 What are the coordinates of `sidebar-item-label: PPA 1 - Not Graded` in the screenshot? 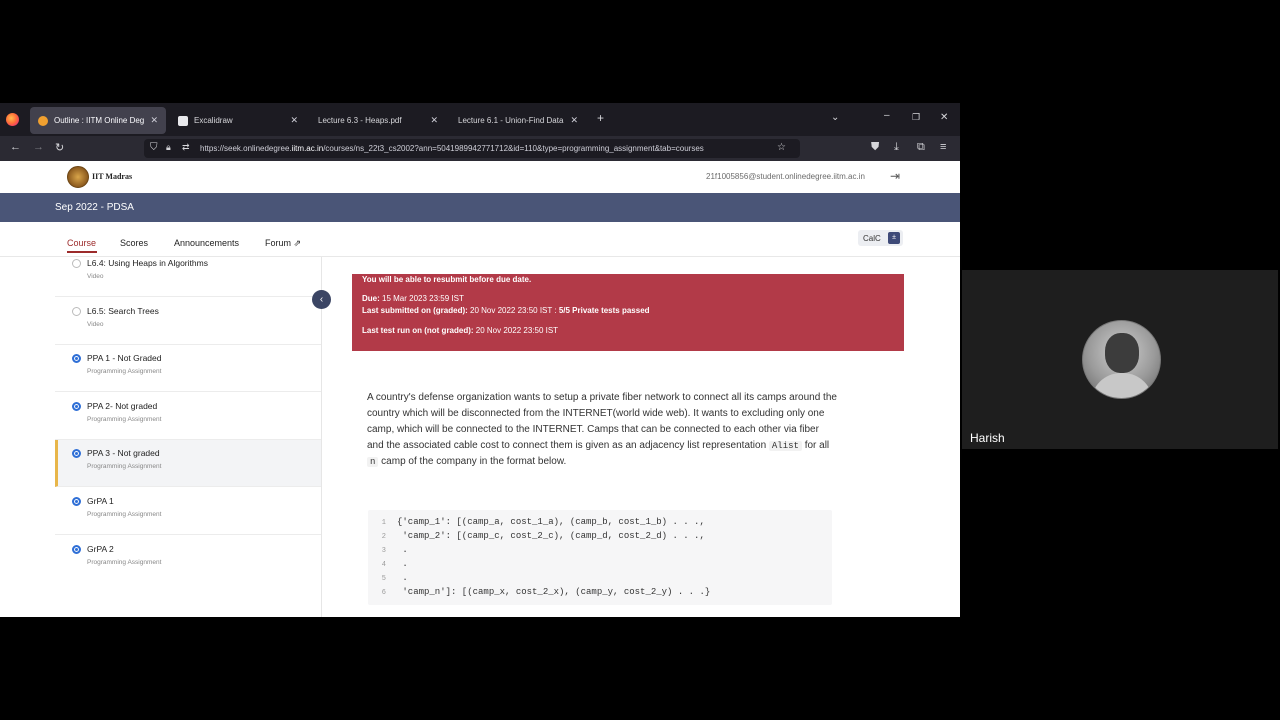 It's located at (124, 358).